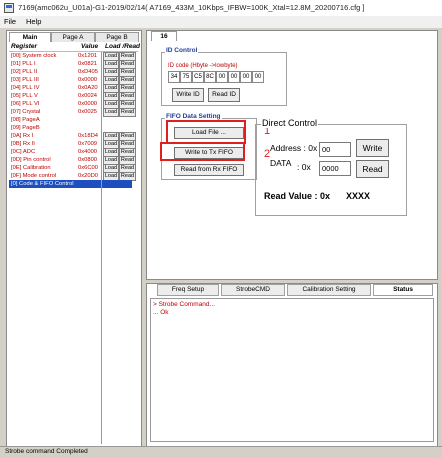  I want to click on register-value: 0x0800, so click(88, 160).